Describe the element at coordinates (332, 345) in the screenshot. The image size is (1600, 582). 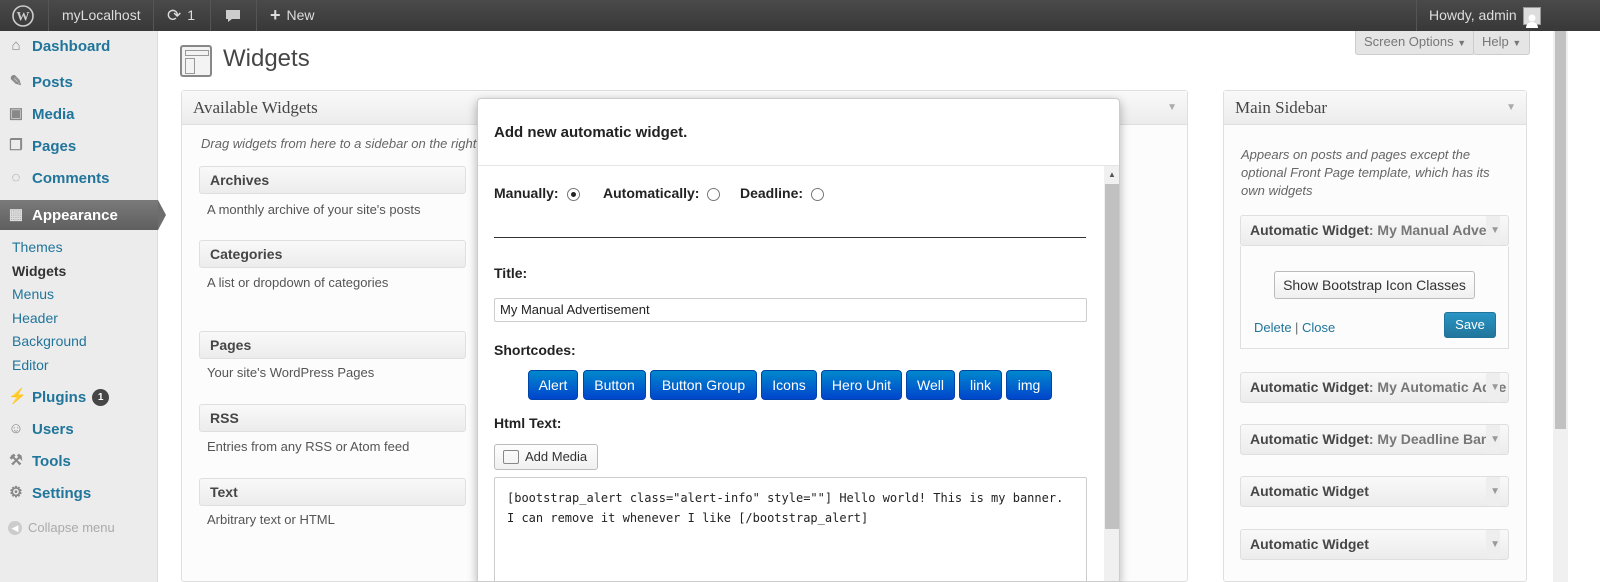
I see `widget-pages: Pages` at that location.